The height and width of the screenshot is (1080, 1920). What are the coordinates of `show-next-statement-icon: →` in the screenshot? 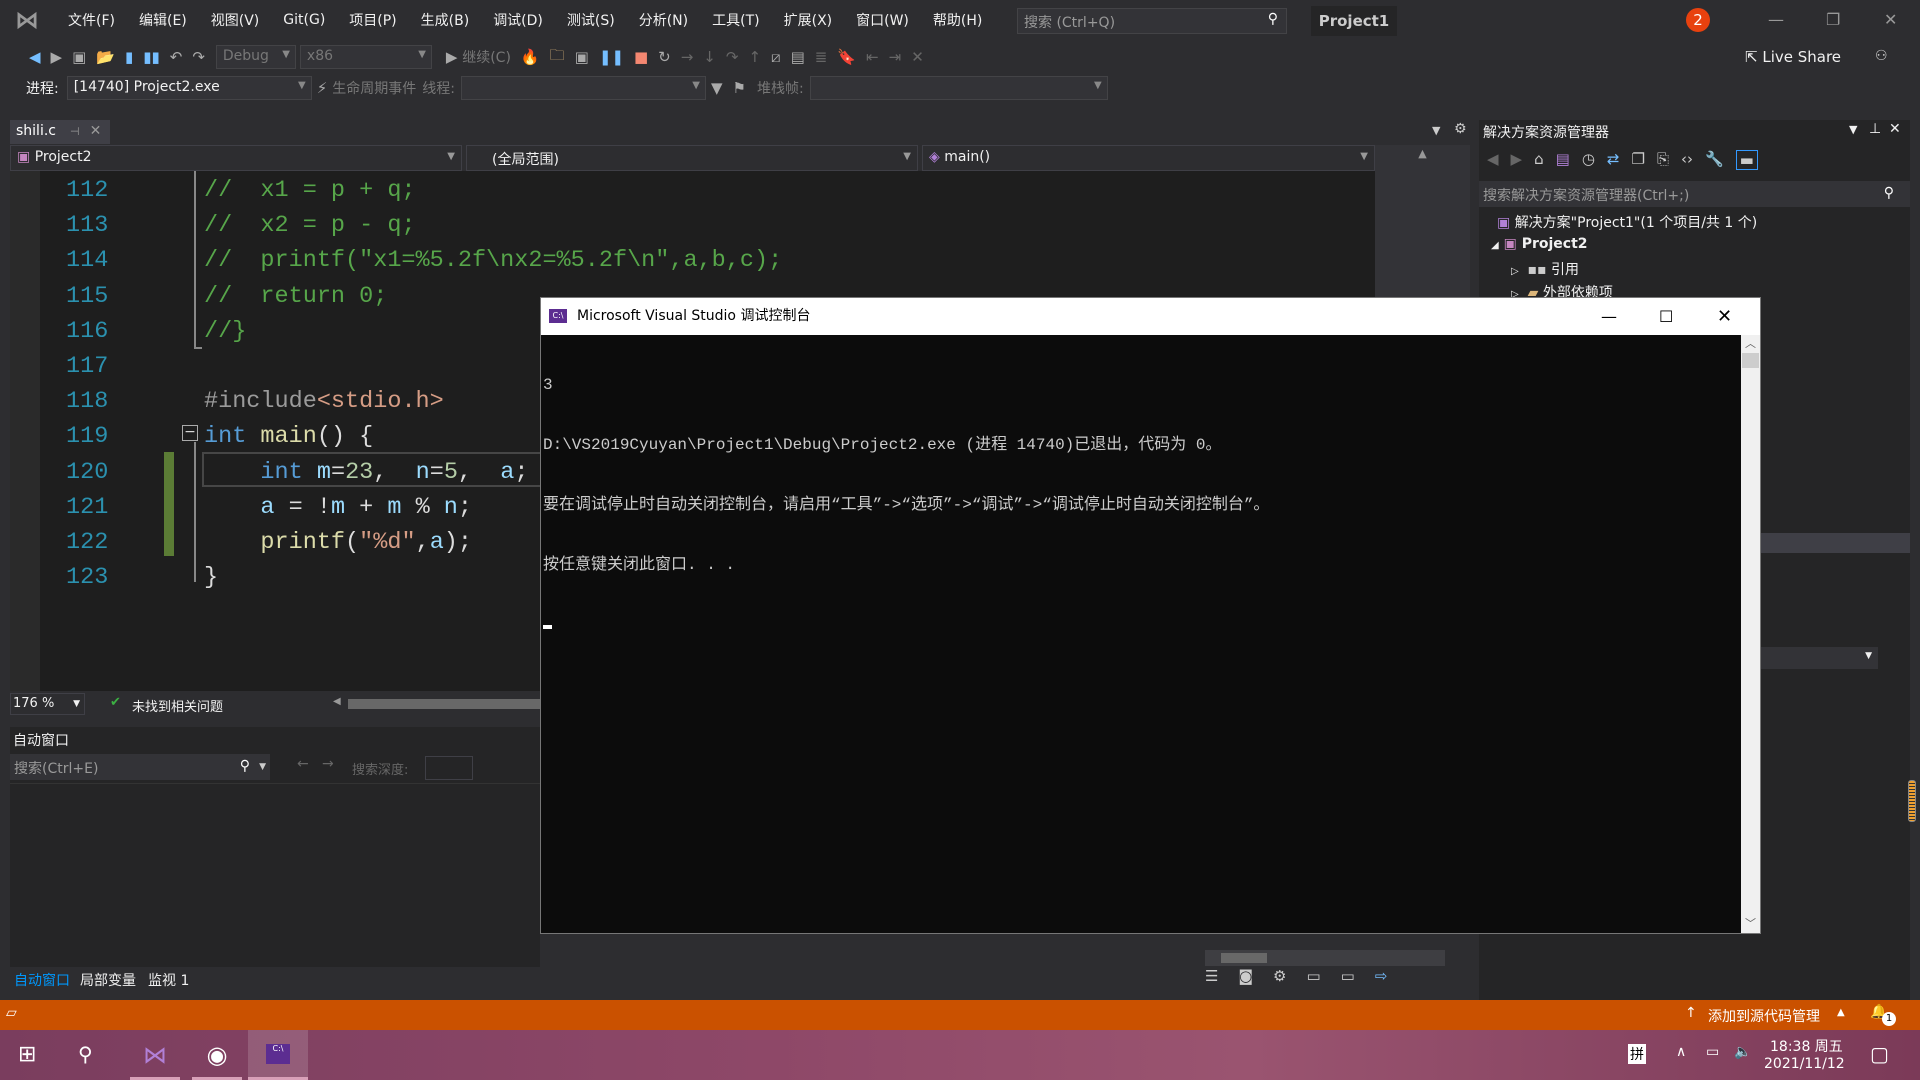 It's located at (687, 57).